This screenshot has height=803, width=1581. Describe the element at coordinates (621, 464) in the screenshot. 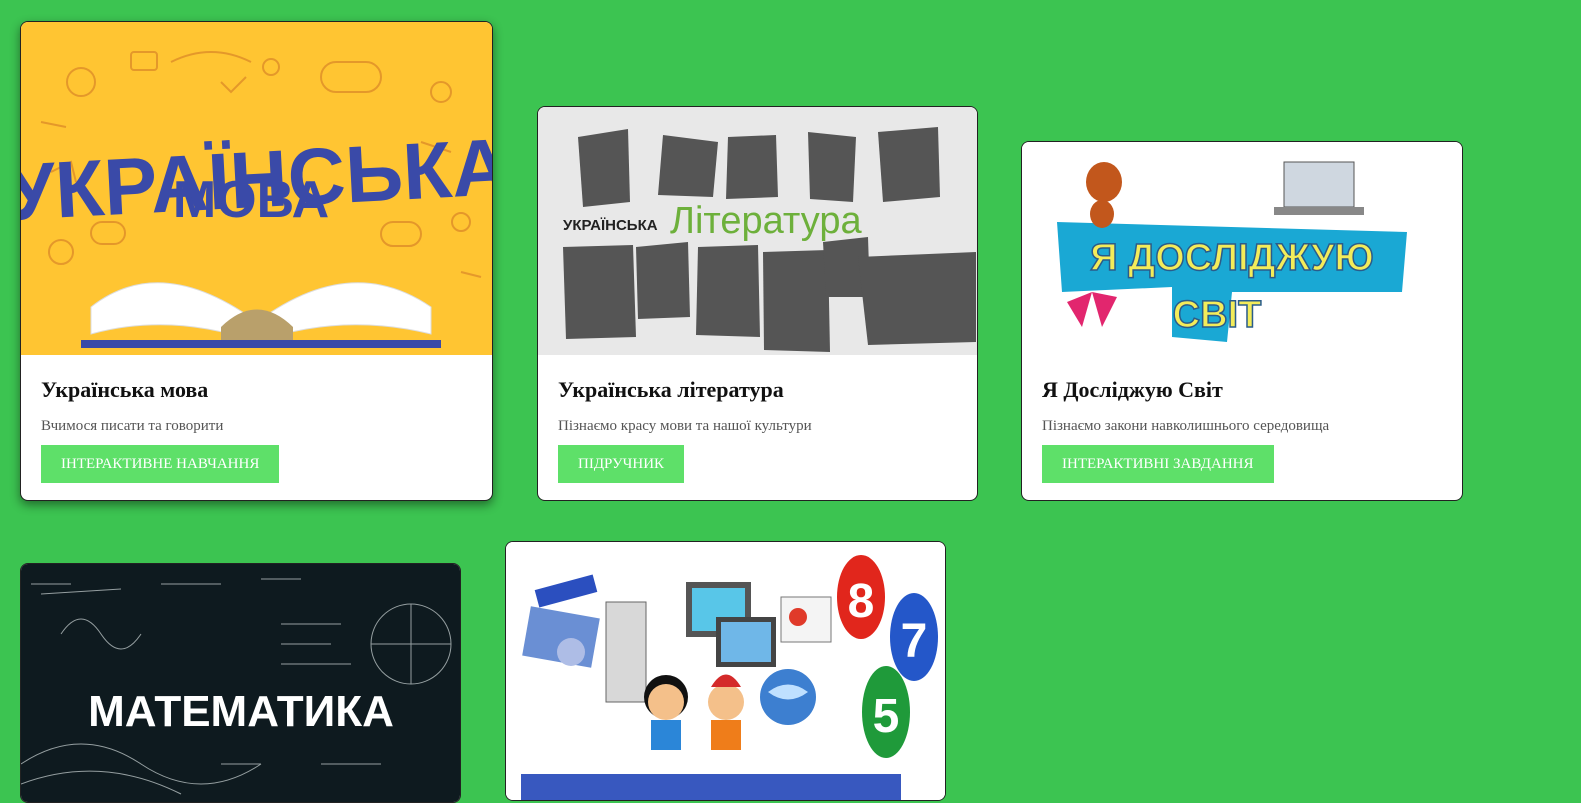

I see `textbook-button: ПІДРУЧНИК` at that location.